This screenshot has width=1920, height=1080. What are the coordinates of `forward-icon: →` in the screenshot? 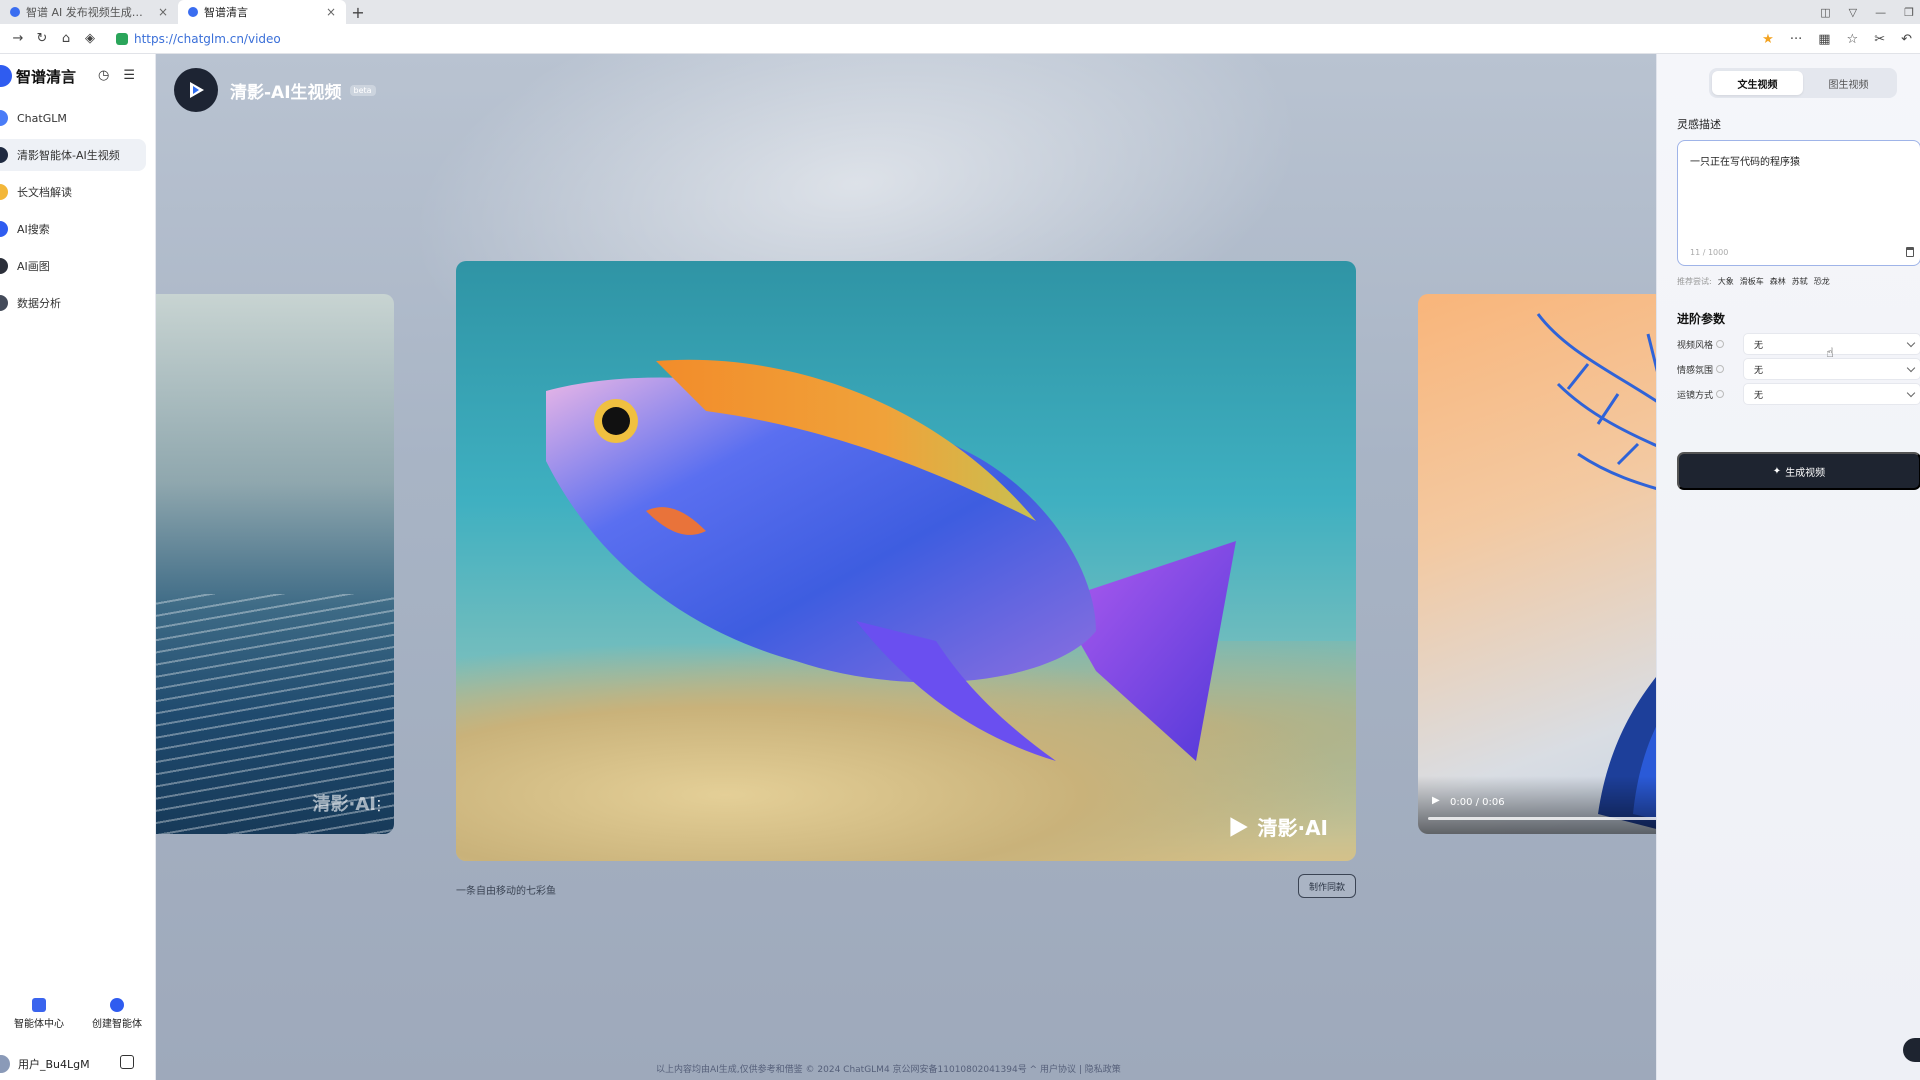 It's located at (18, 39).